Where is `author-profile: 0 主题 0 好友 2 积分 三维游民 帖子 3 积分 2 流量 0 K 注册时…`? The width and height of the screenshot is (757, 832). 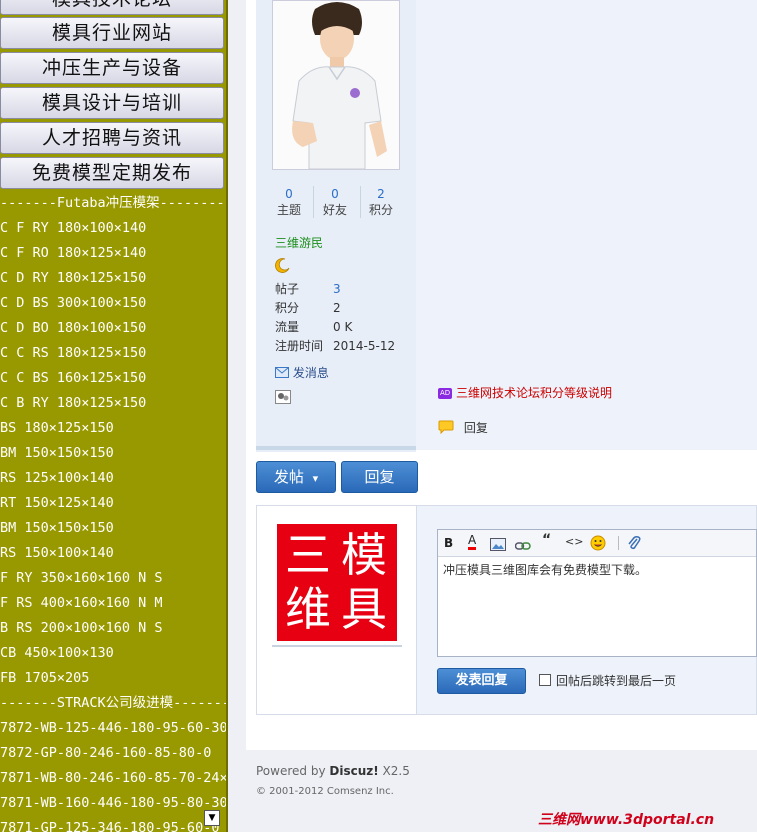
author-profile: 0 主题 0 好友 2 积分 三维游民 帖子 3 积分 2 流量 0 K 注册时… is located at coordinates (336, 226).